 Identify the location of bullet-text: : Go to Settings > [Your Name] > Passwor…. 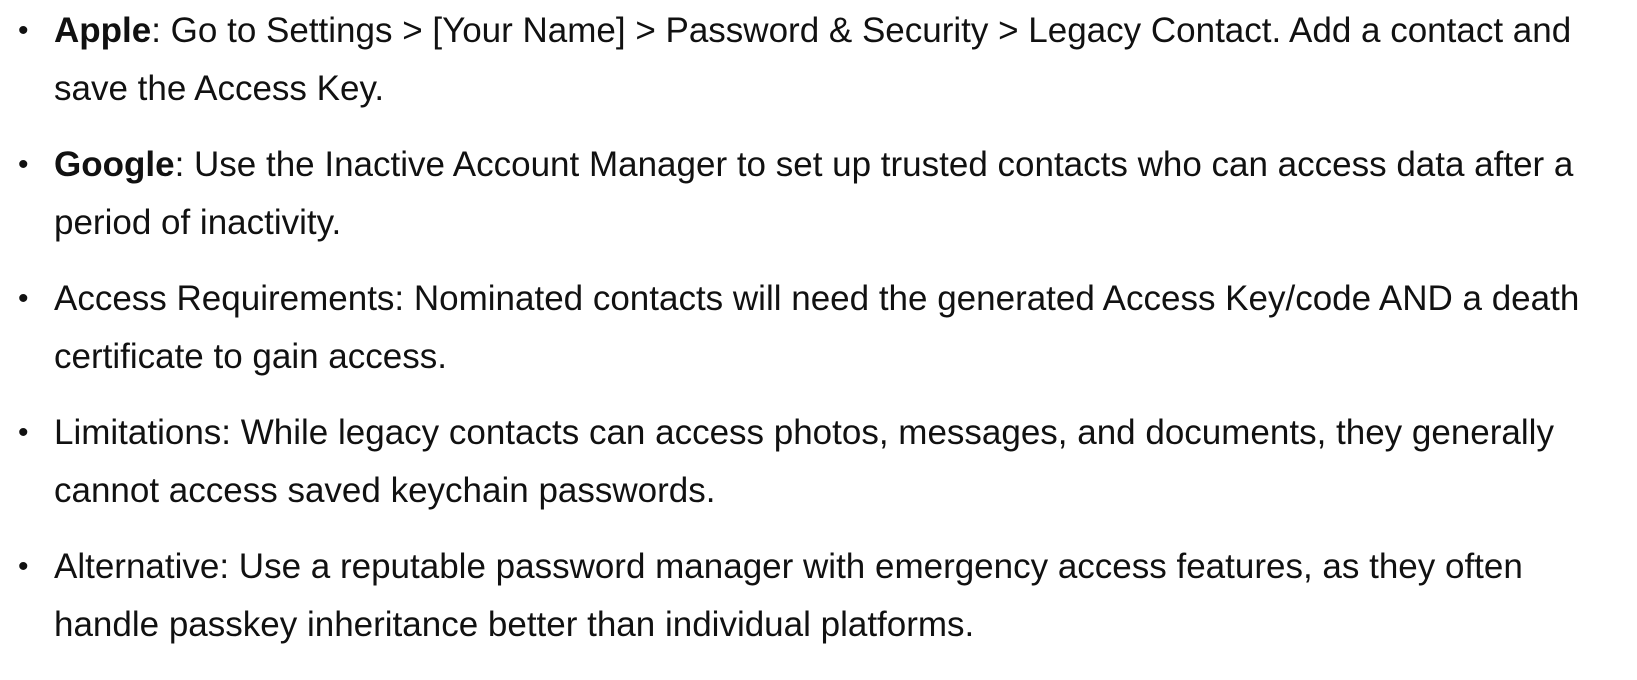
(813, 59).